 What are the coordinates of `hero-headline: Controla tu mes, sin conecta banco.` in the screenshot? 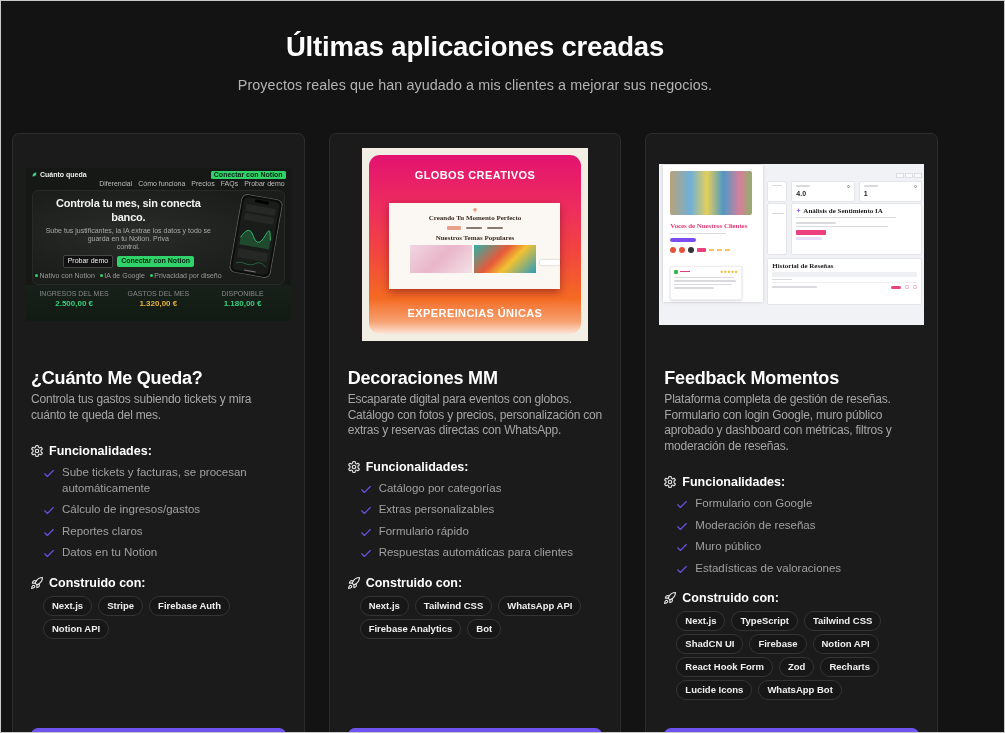 It's located at (128, 209).